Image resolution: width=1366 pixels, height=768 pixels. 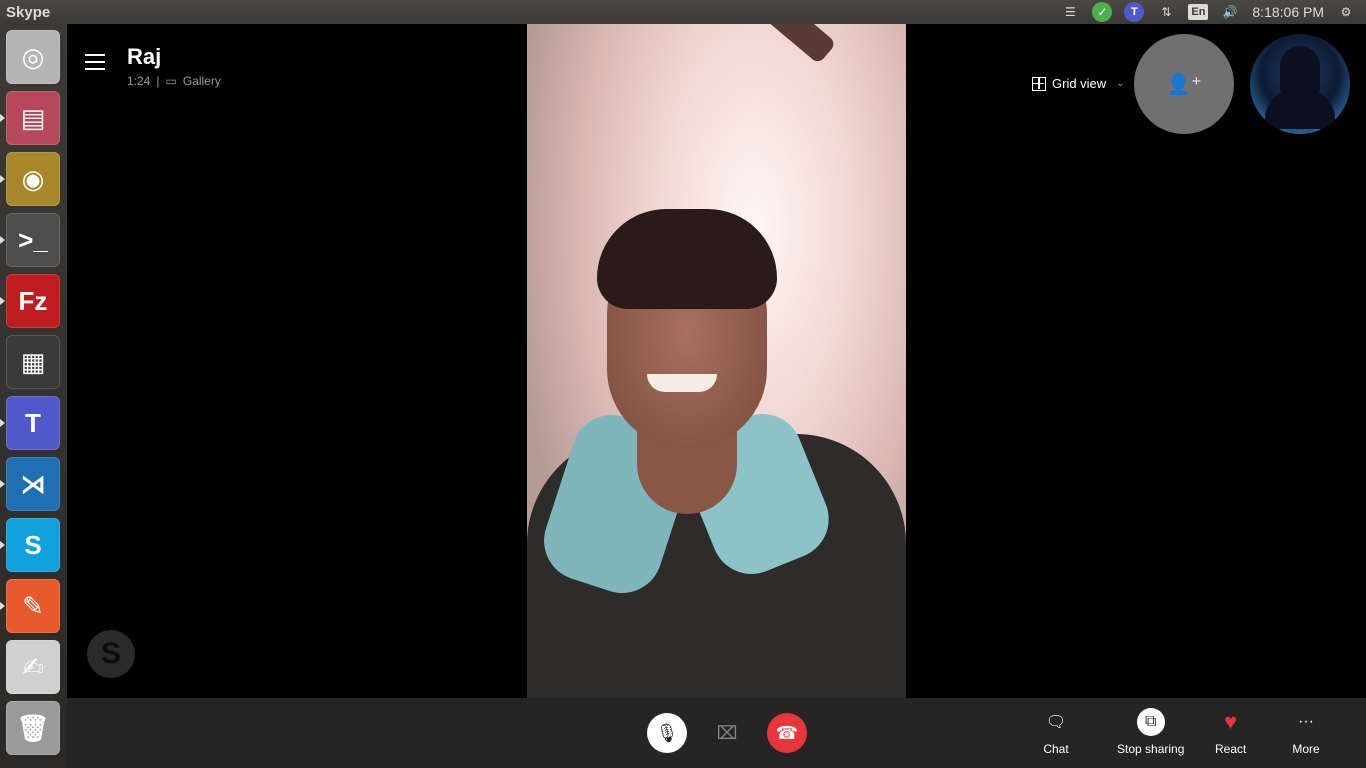 What do you see at coordinates (1306, 749) in the screenshot?
I see `more-label: More` at bounding box center [1306, 749].